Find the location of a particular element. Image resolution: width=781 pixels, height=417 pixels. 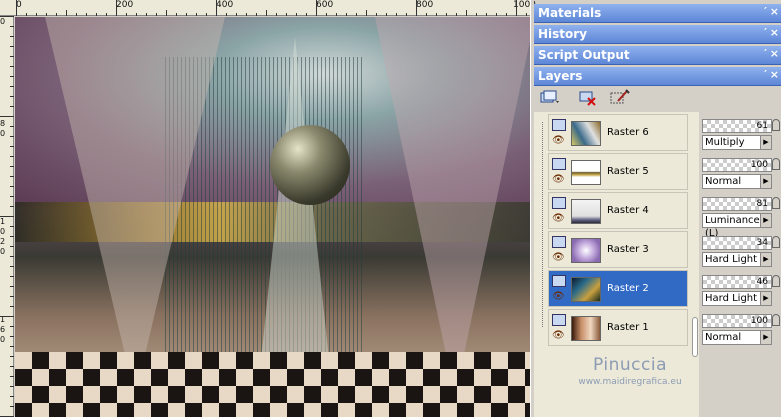

ruler-label: 2 is located at coordinates (3, 241).